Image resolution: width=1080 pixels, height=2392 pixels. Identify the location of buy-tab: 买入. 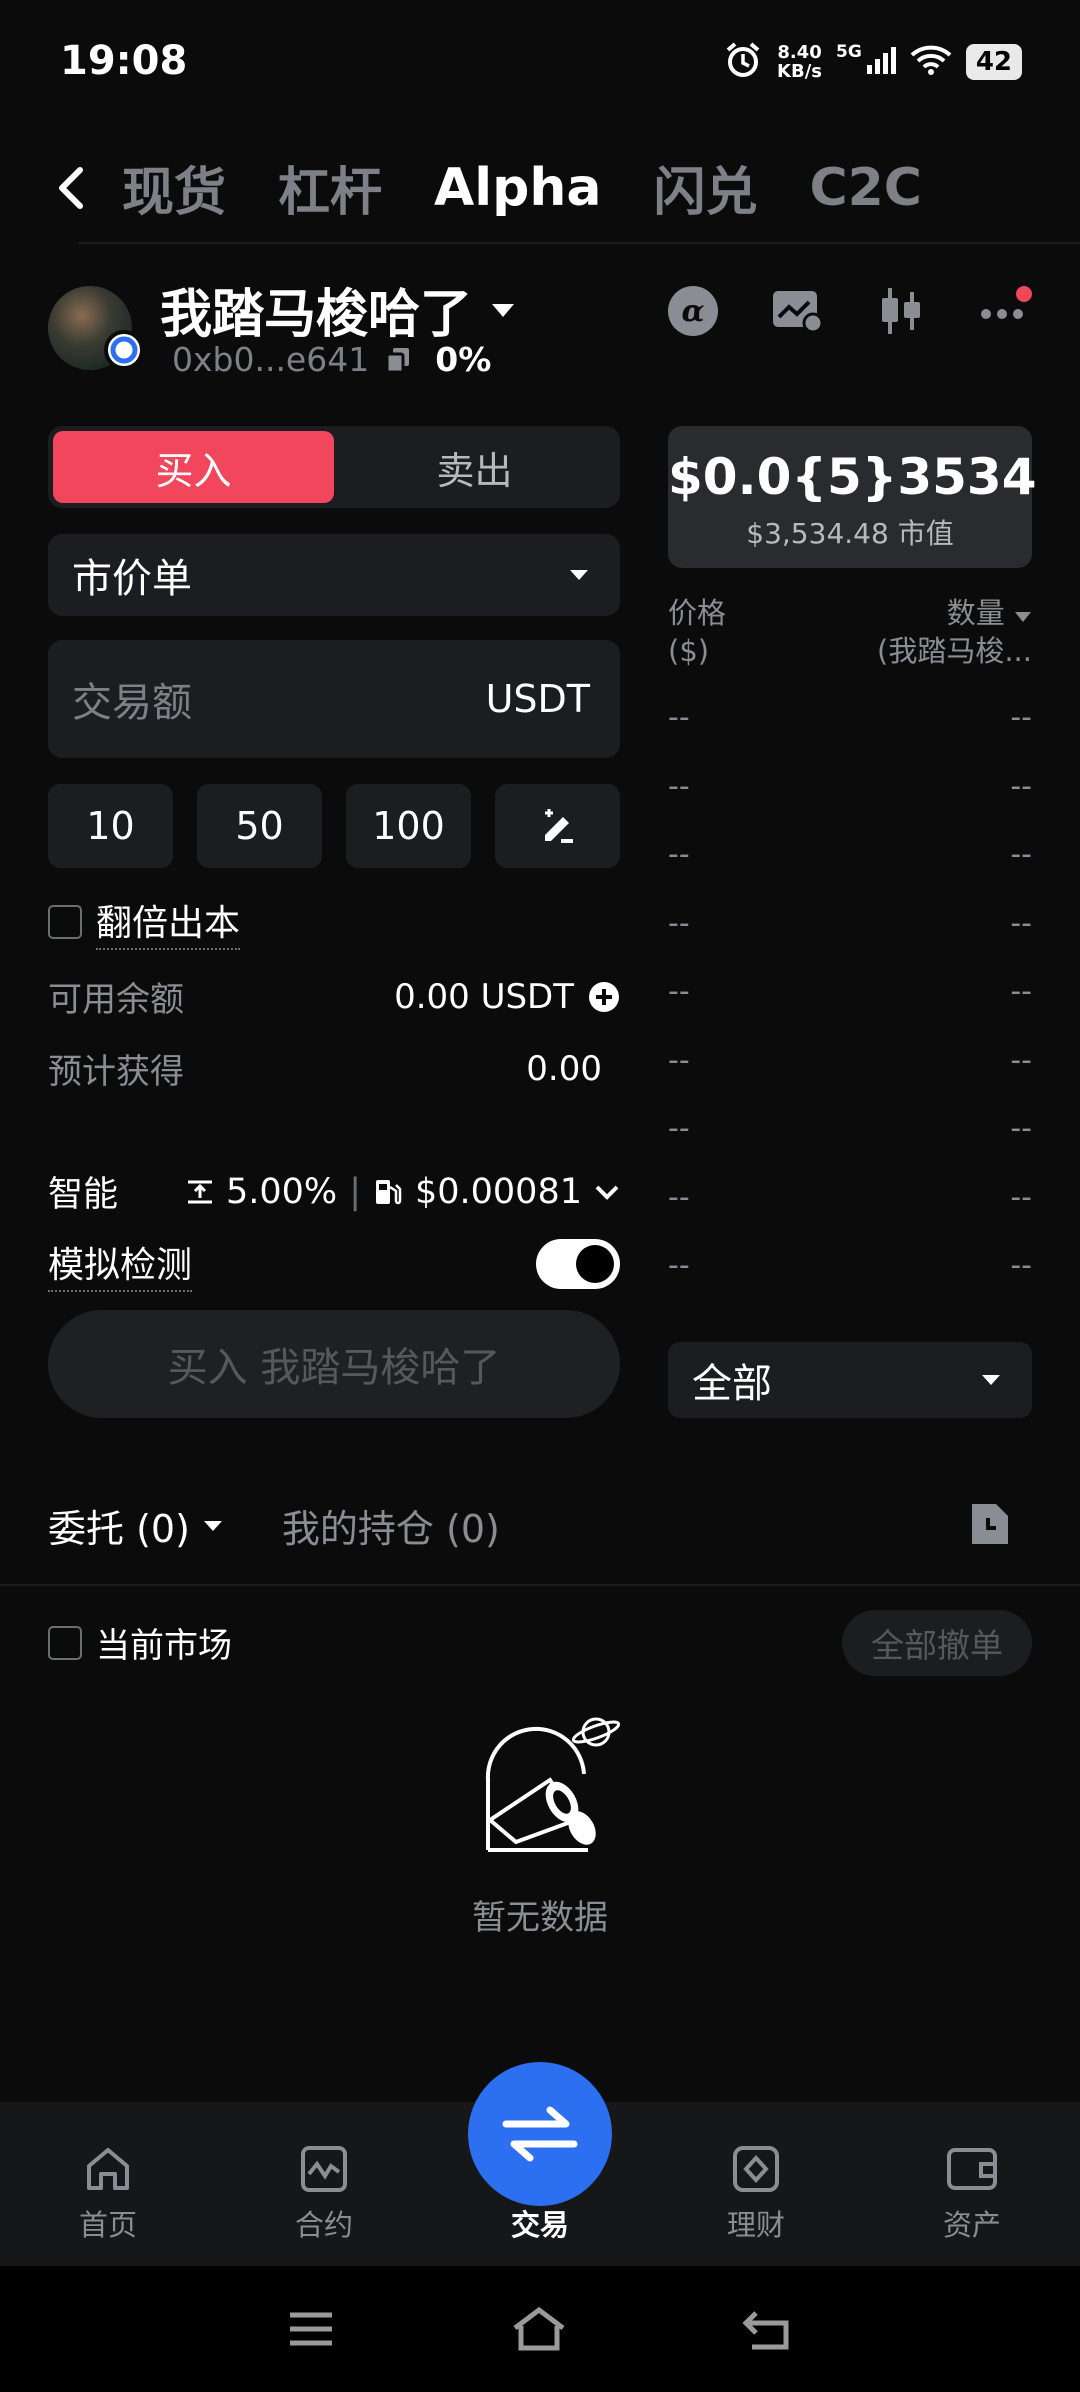
(193, 467).